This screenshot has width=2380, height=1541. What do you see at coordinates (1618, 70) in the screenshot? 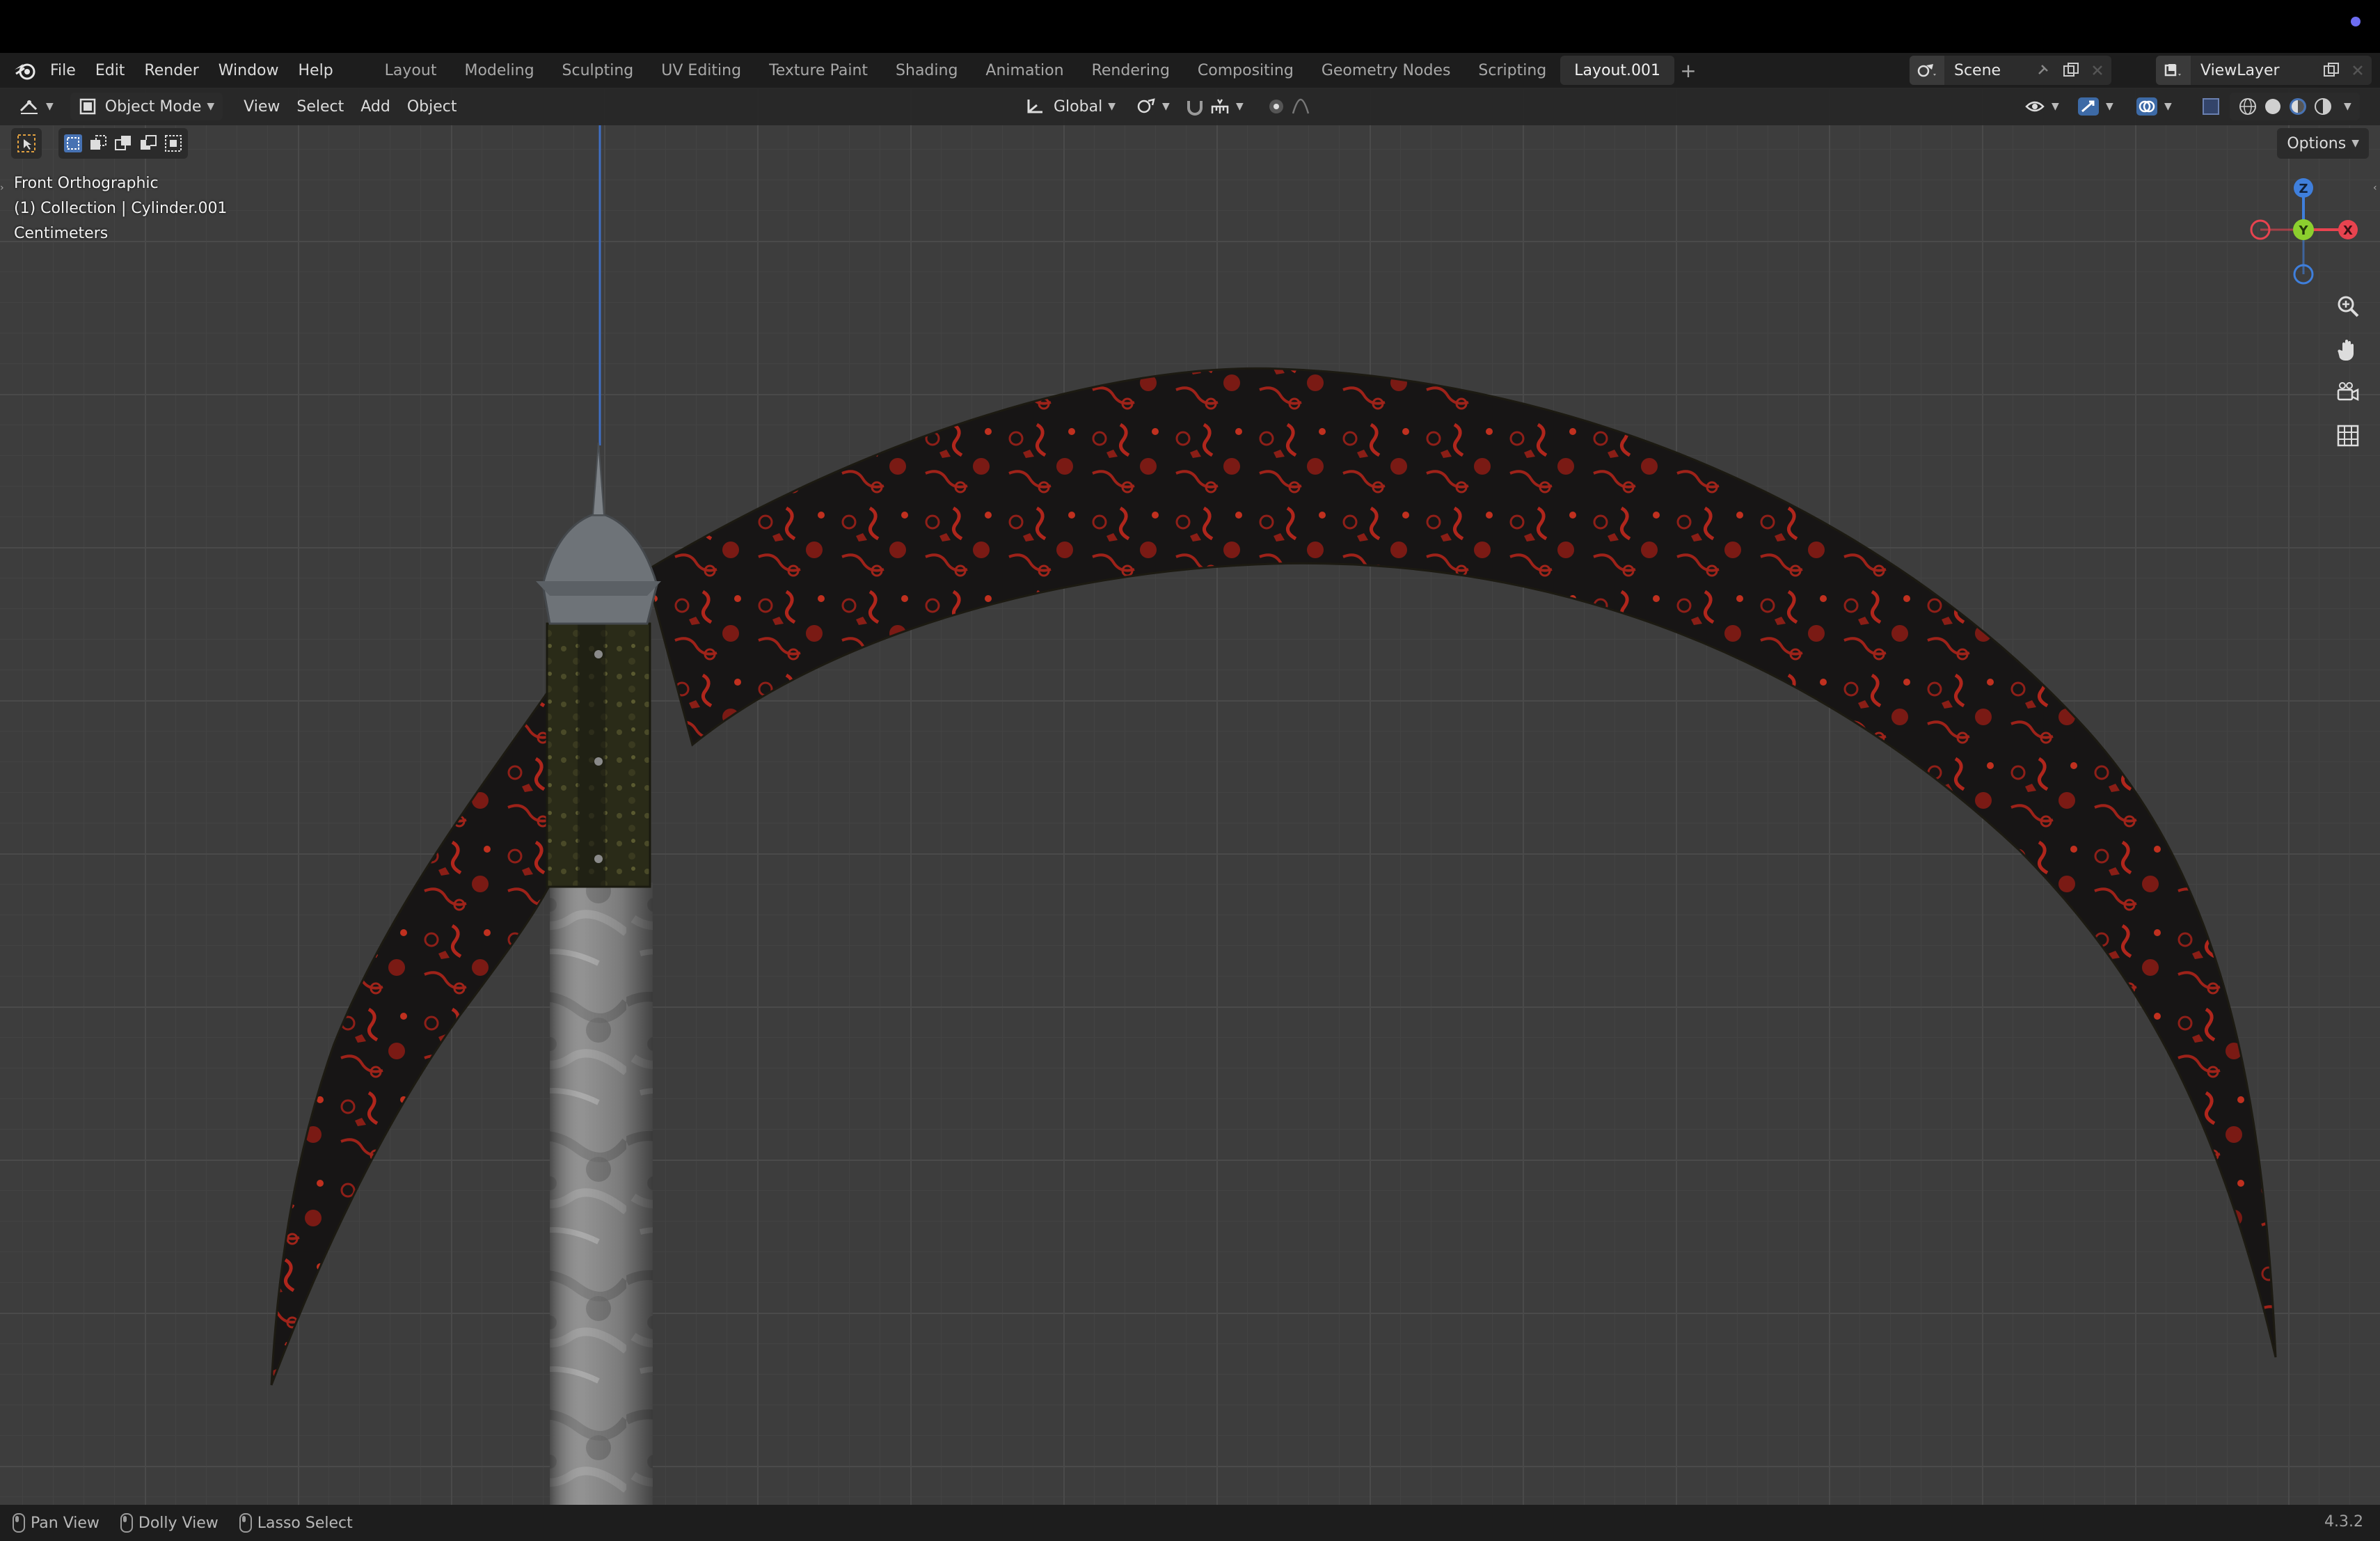
I see `tab-layout-001: Layout.001` at bounding box center [1618, 70].